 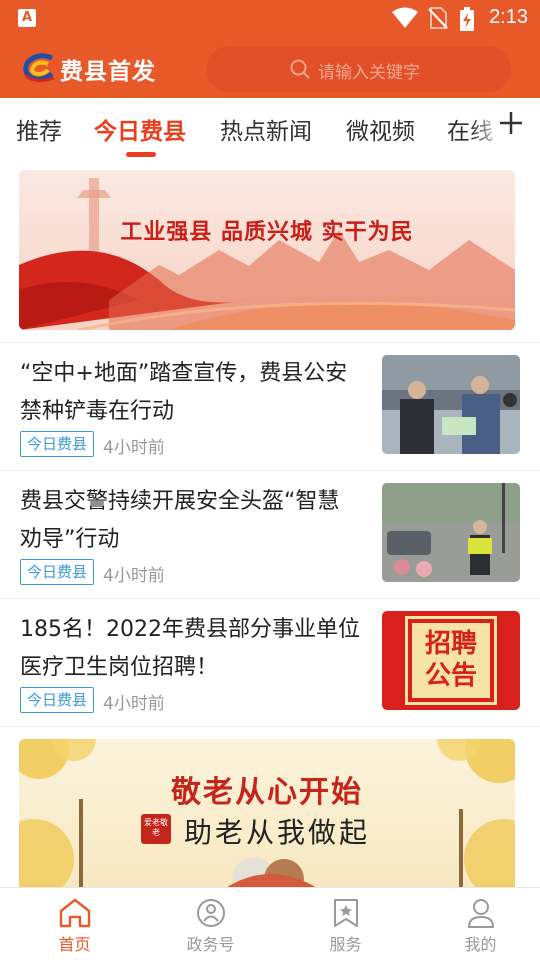 What do you see at coordinates (39, 68) in the screenshot?
I see `logo-swirl-icon` at bounding box center [39, 68].